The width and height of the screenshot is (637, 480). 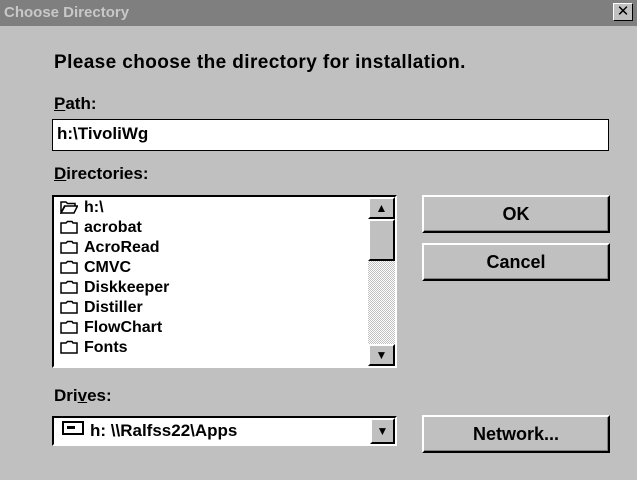 What do you see at coordinates (81, 103) in the screenshot?
I see `path-label-text: ath:` at bounding box center [81, 103].